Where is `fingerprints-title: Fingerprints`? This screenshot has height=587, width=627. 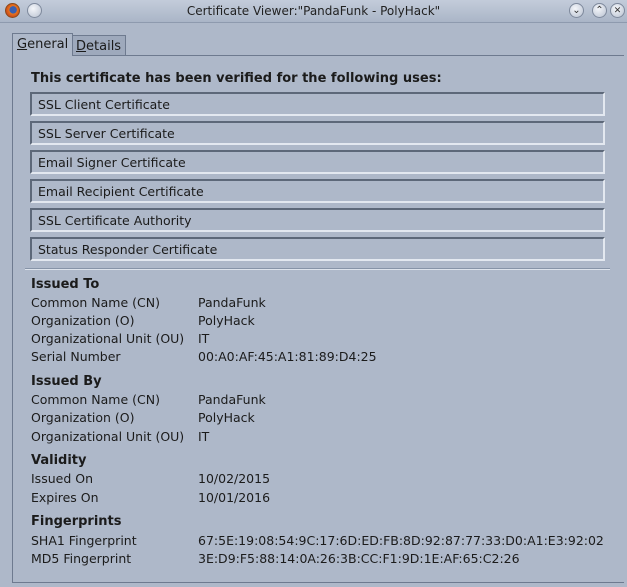 fingerprints-title: Fingerprints is located at coordinates (76, 521).